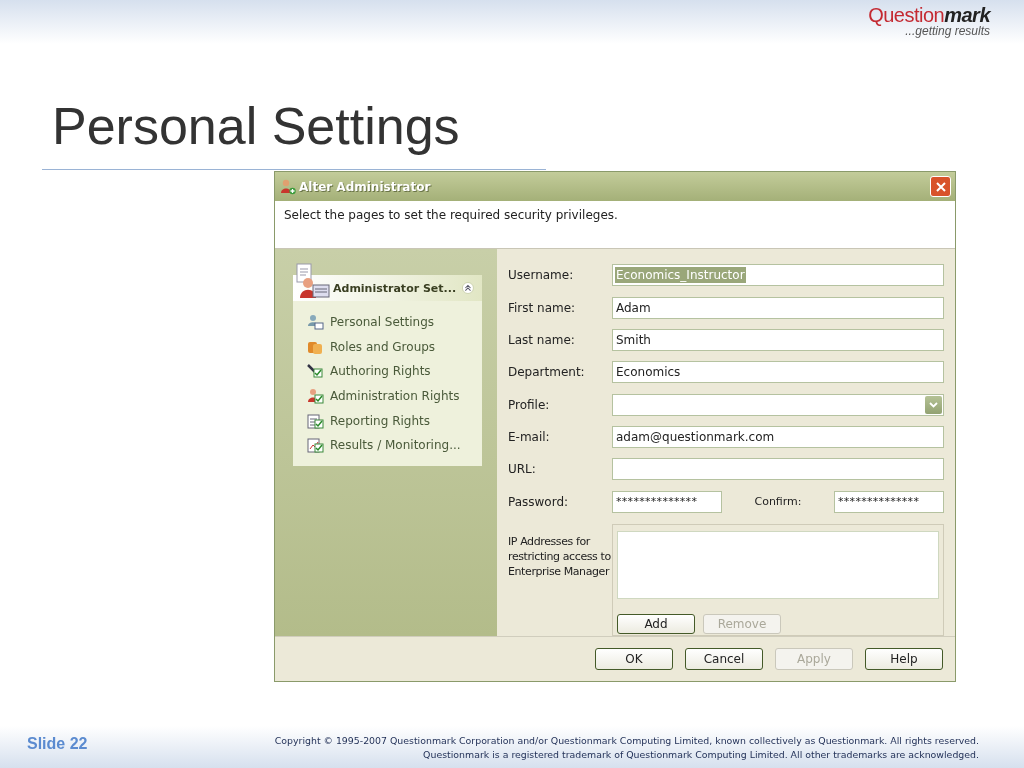  Describe the element at coordinates (315, 371) in the screenshot. I see `pen-check-icon` at that location.